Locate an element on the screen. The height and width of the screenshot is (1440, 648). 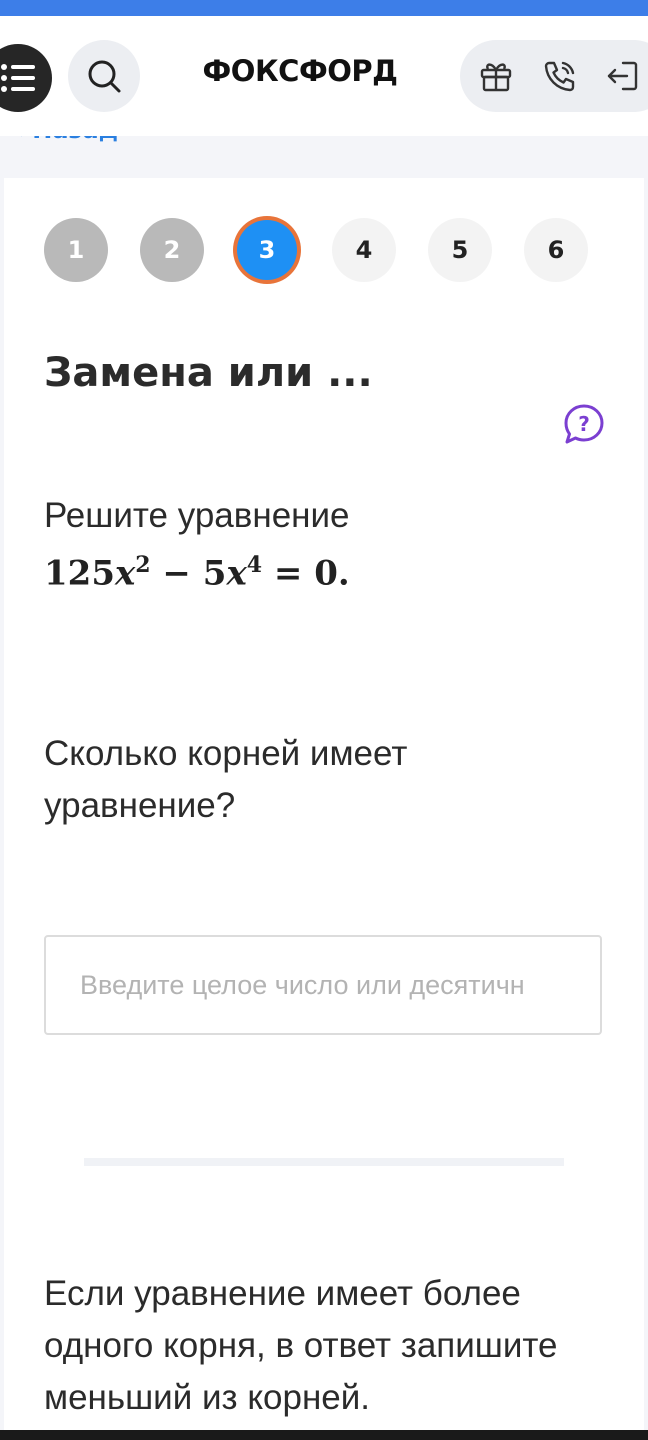
help-chat-icon: ? is located at coordinates (584, 424).